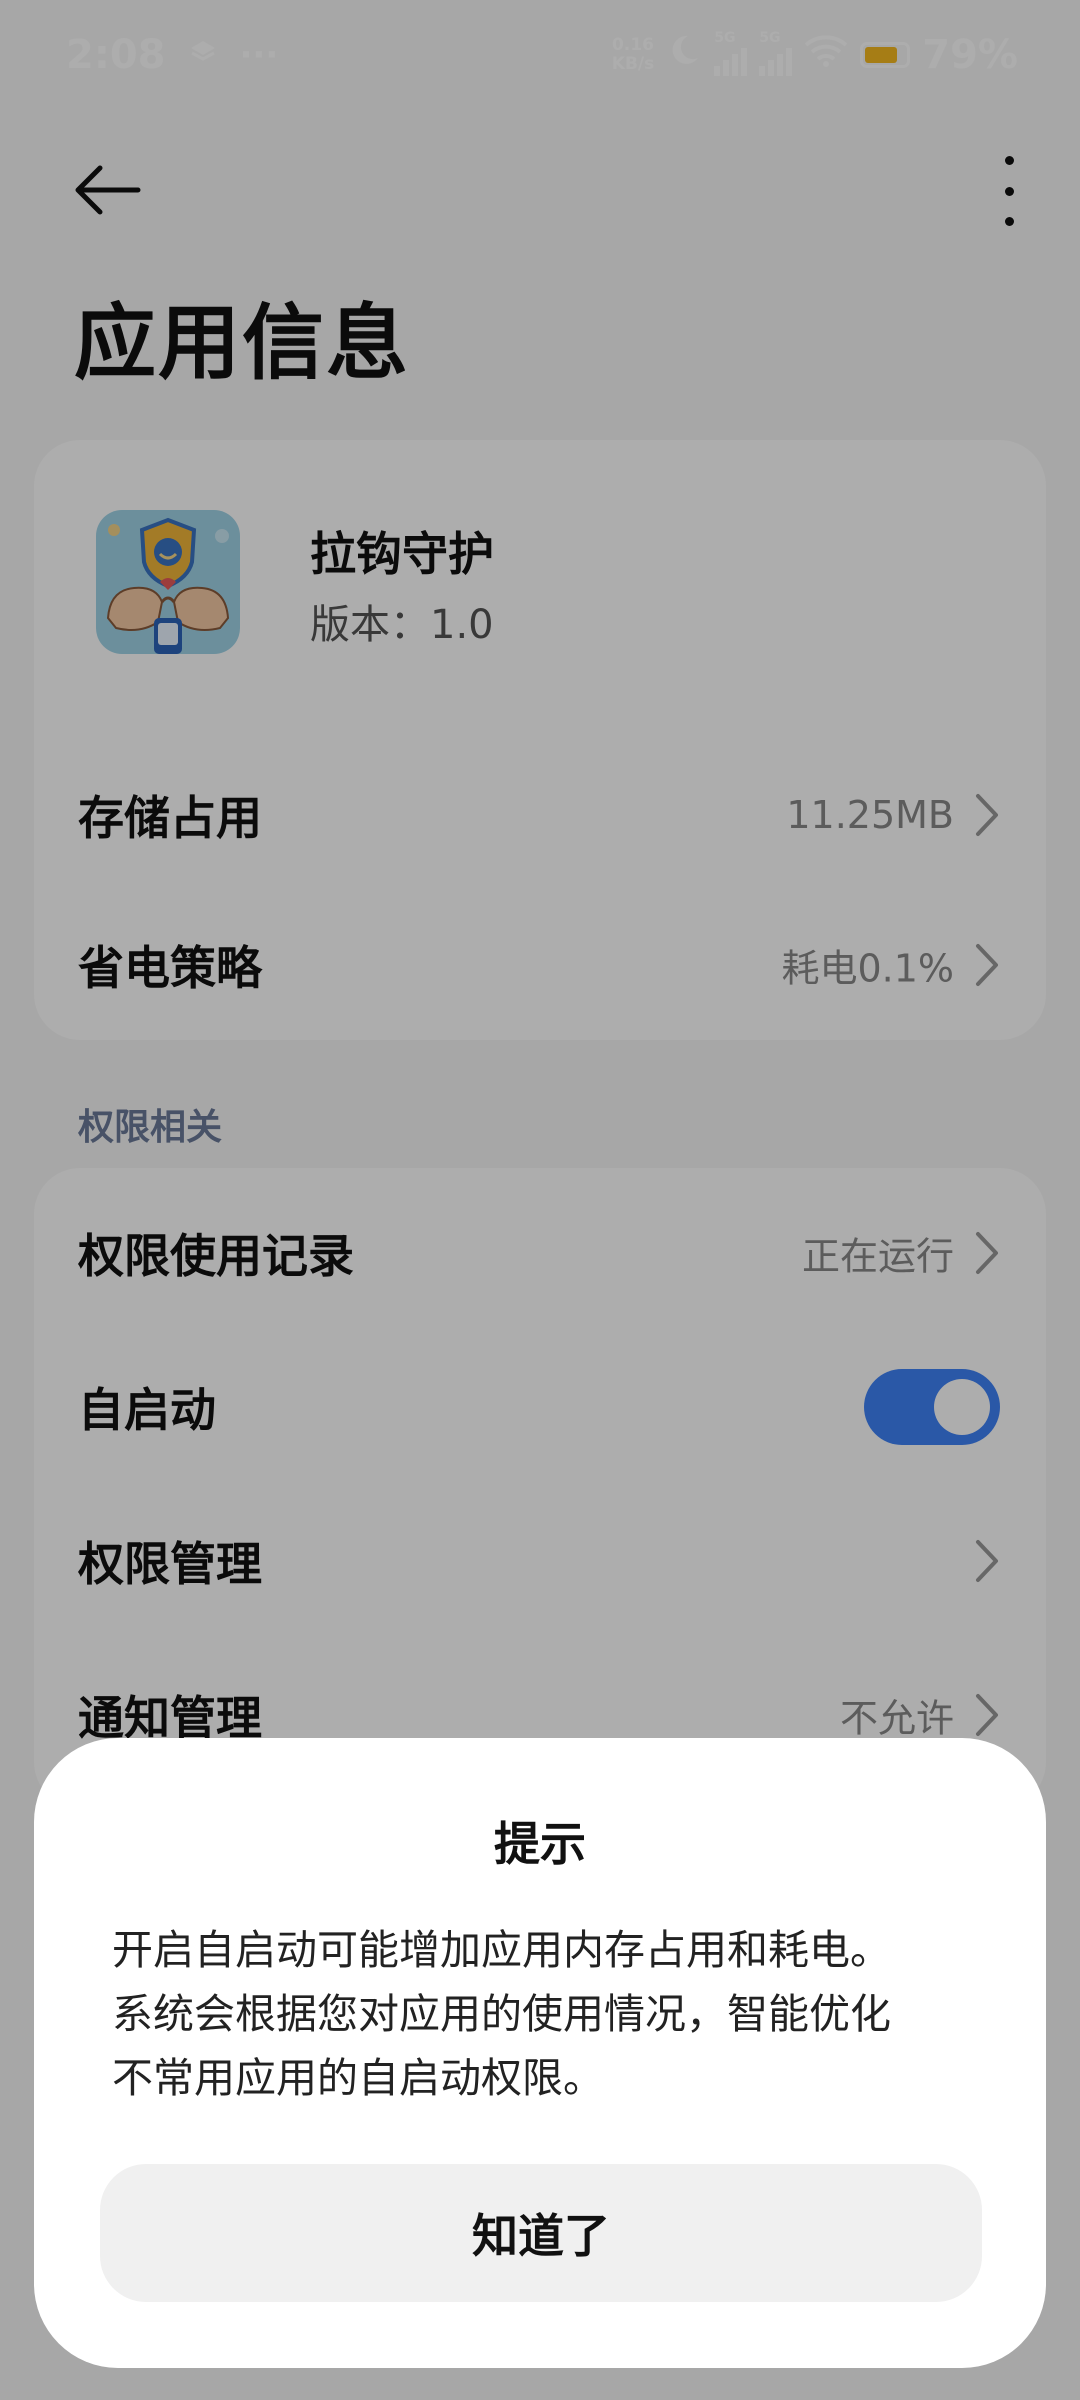 The image size is (1080, 2400). Describe the element at coordinates (541, 2233) in the screenshot. I see `got-it-button: 知道了` at that location.